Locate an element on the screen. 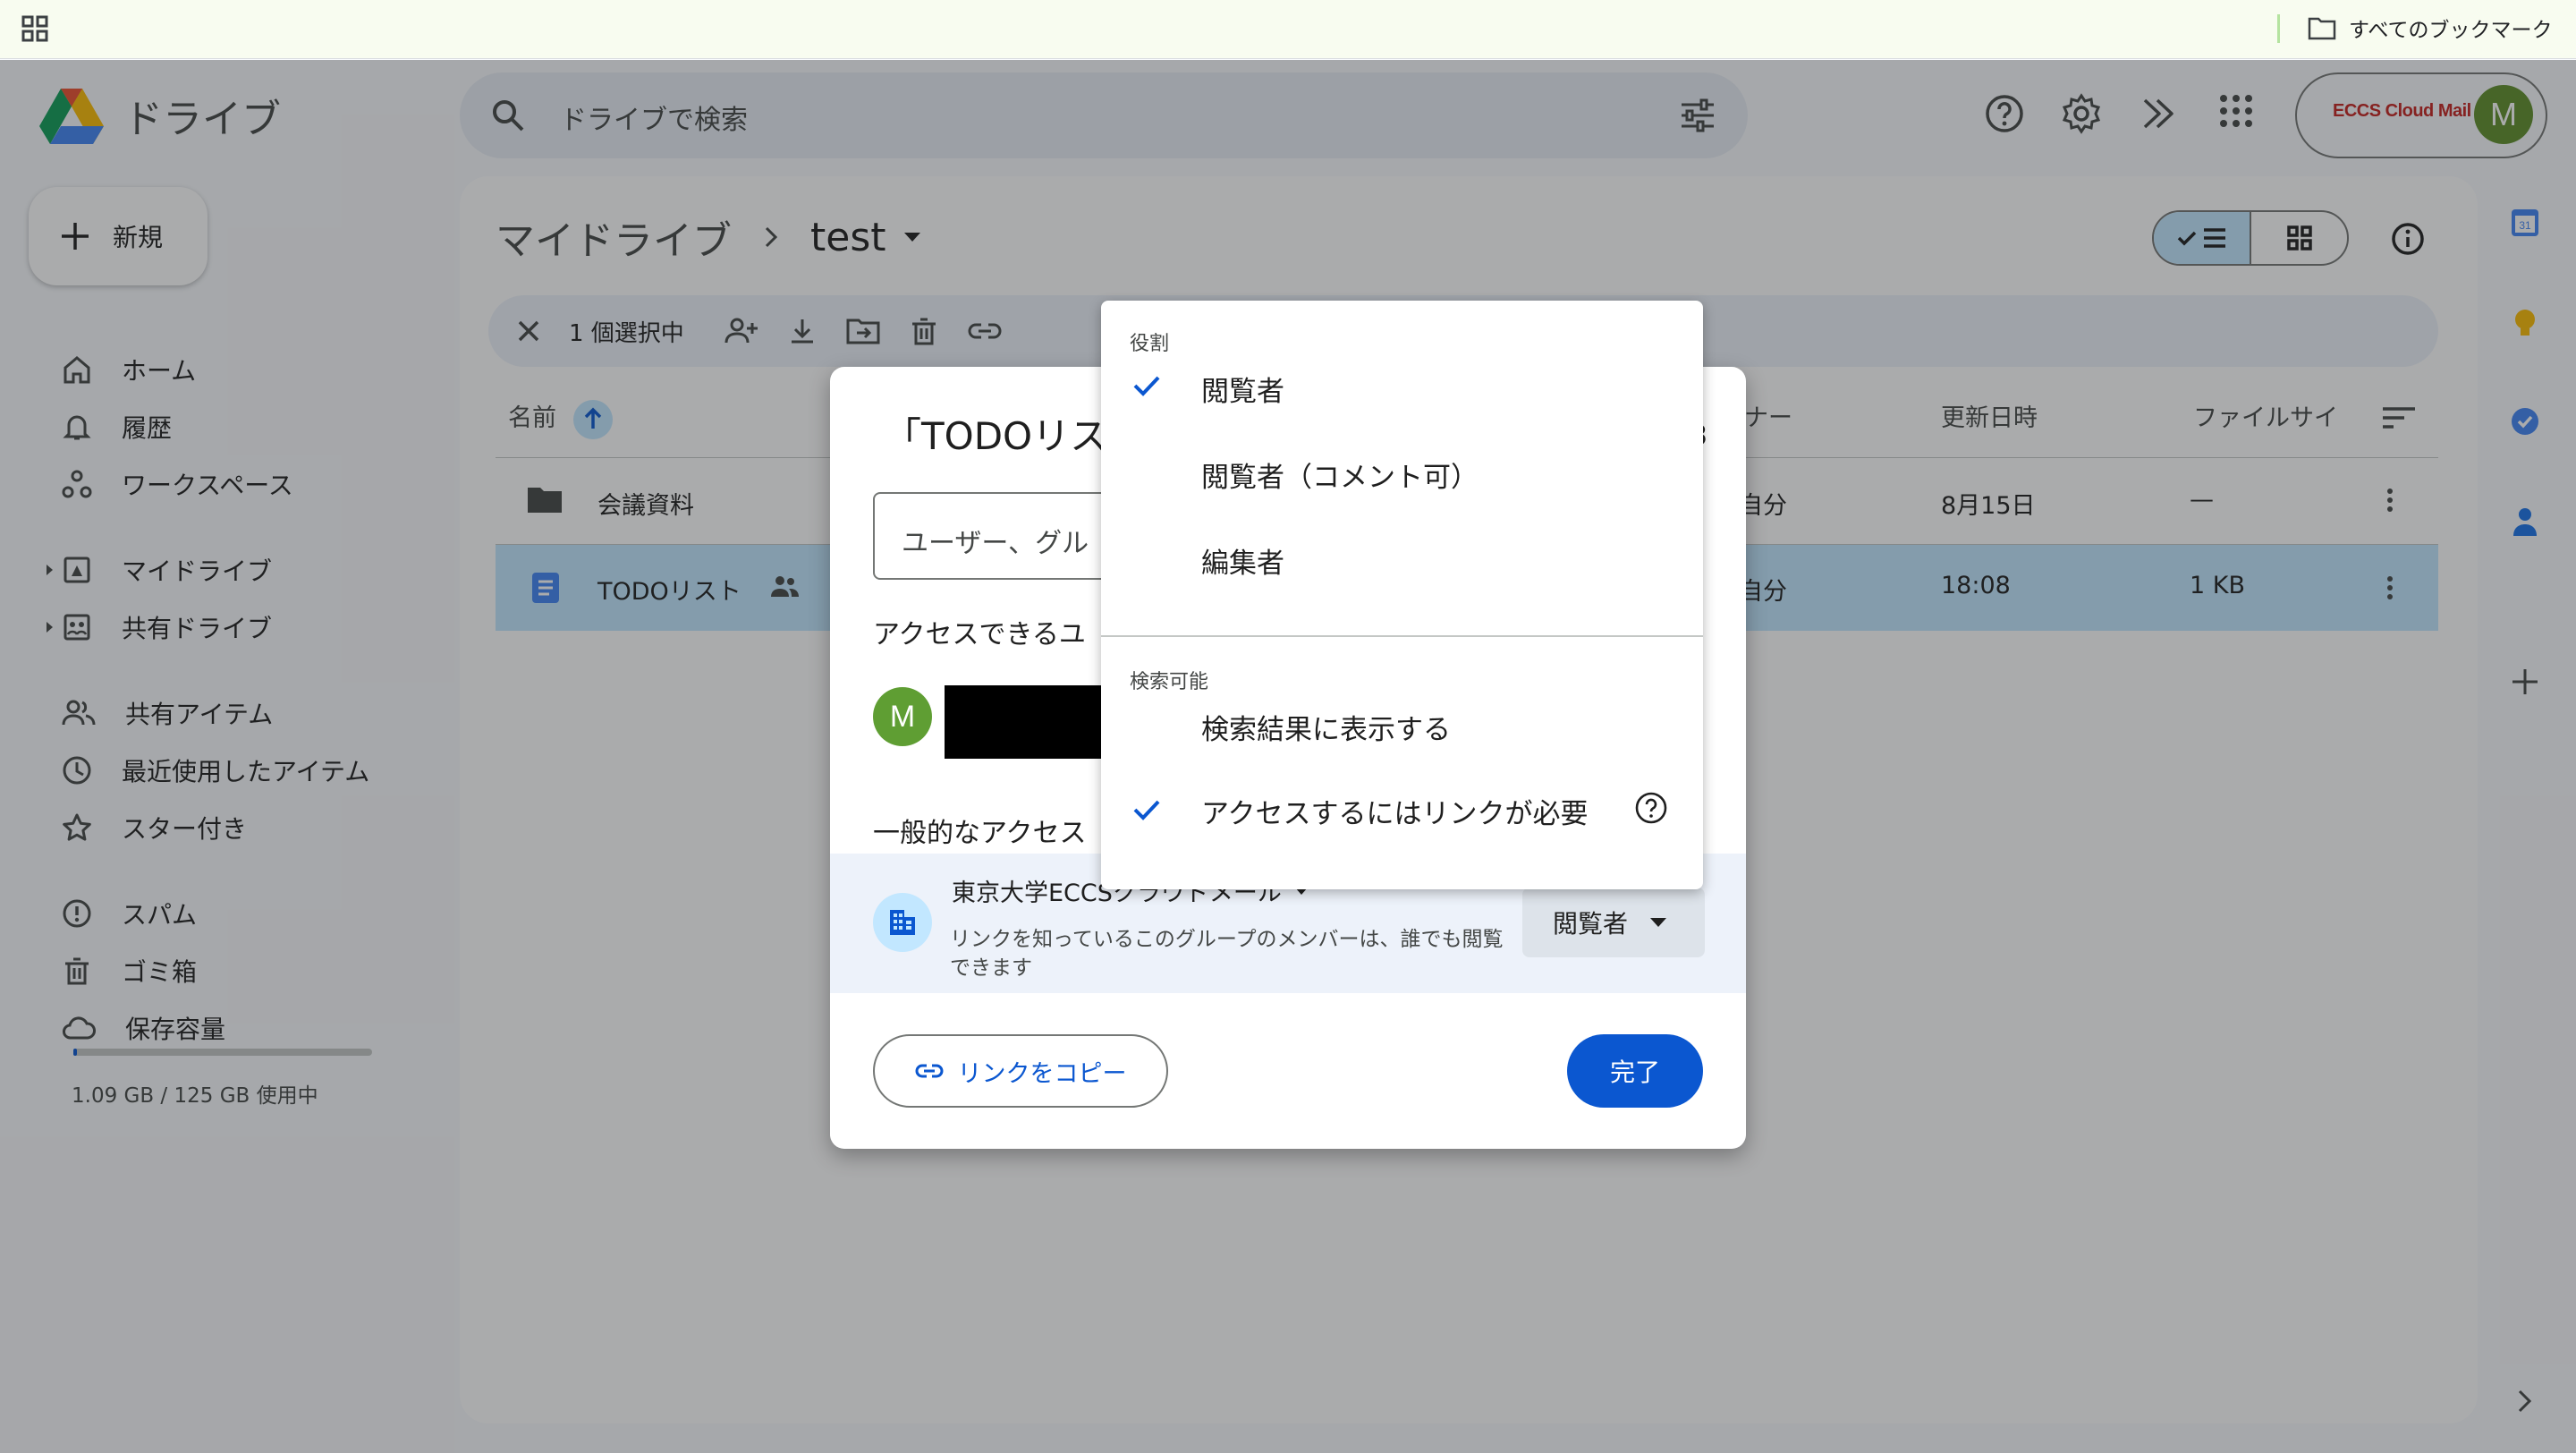  bookmarks-bar: すべてのブックマーク is located at coordinates (1288, 29).